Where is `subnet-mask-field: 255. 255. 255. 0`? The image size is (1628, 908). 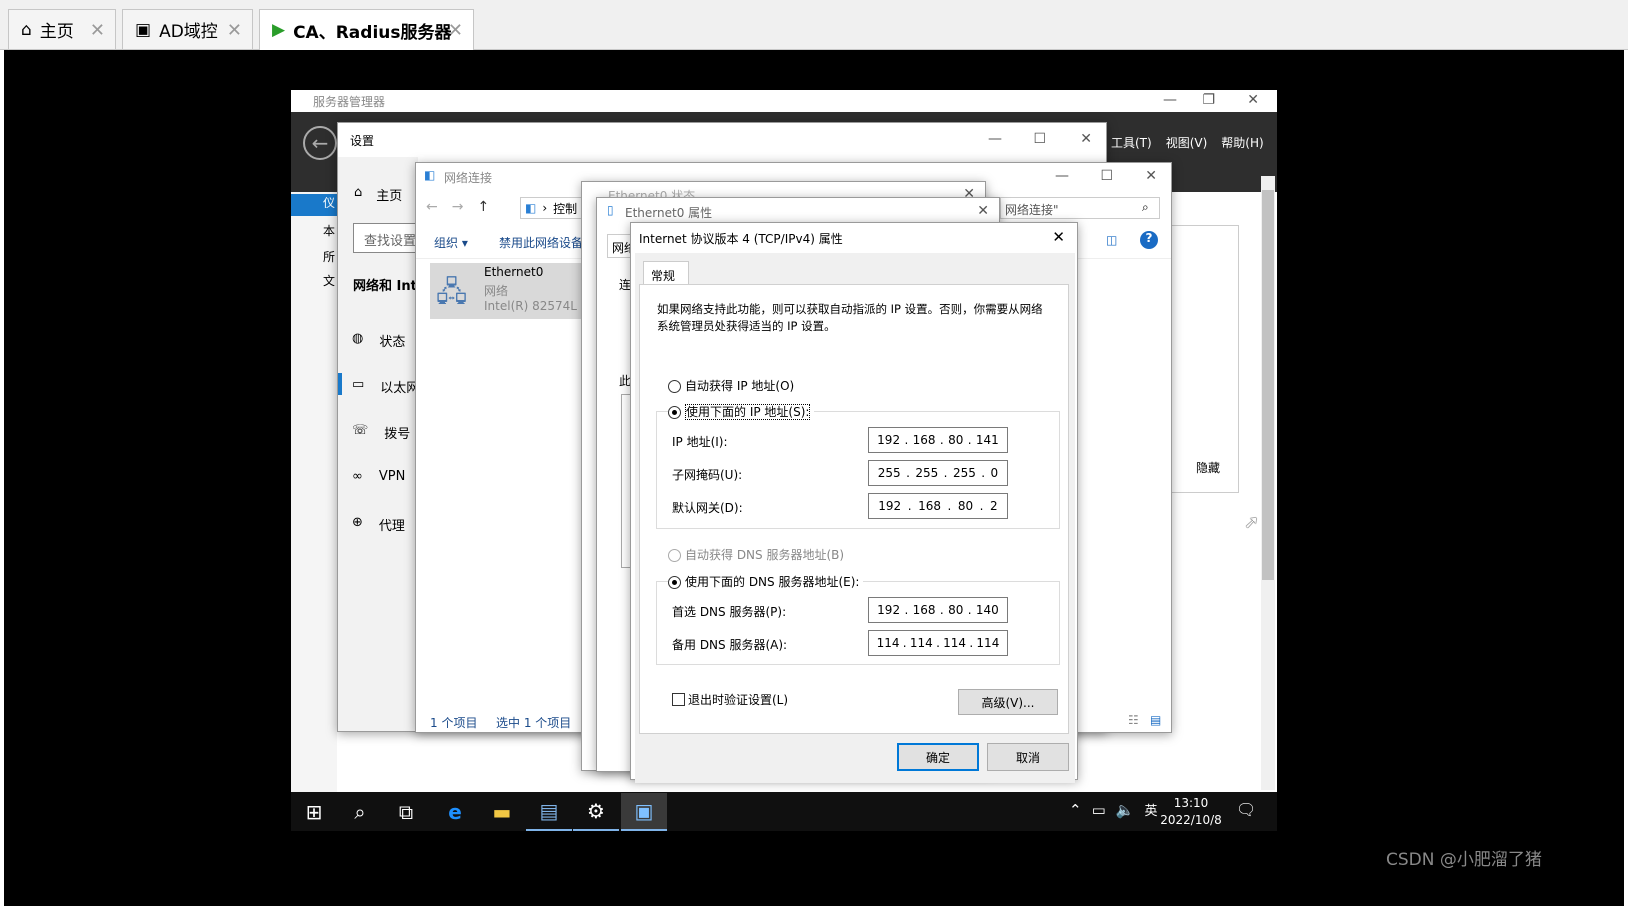
subnet-mask-field: 255. 255. 255. 0 is located at coordinates (938, 473).